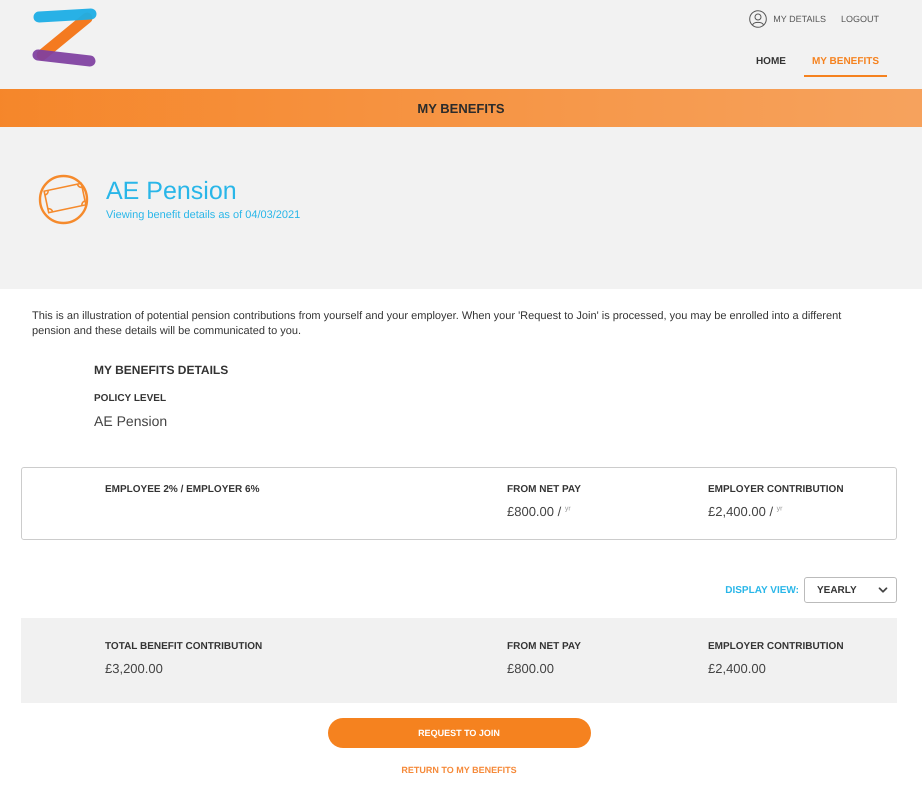  I want to click on field-label: POLICY LEVEL, so click(130, 398).